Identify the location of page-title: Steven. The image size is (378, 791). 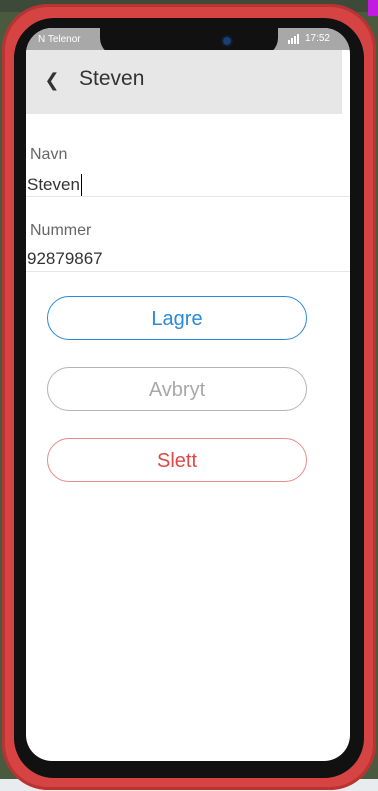
(112, 78).